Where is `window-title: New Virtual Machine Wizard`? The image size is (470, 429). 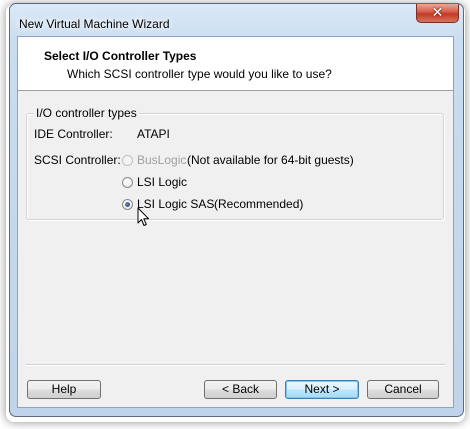
window-title: New Virtual Machine Wizard is located at coordinates (94, 24).